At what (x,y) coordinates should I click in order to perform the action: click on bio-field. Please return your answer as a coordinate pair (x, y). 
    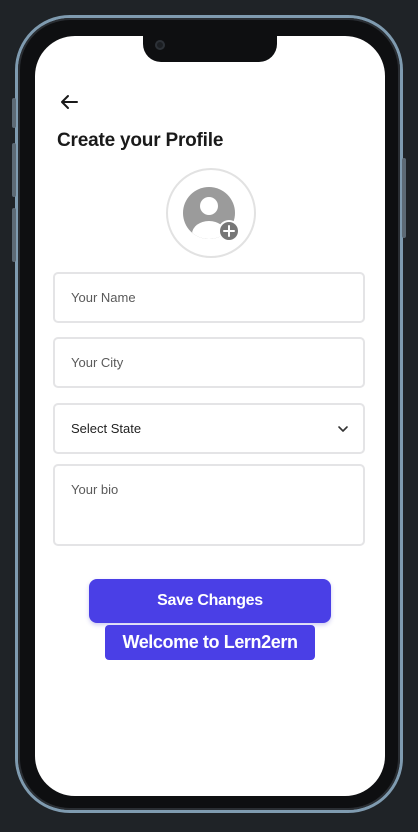
    Looking at the image, I should click on (209, 505).